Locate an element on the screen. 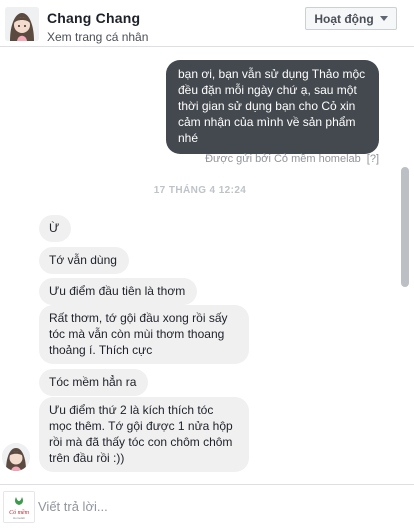 The image size is (414, 529). page-logo-text: Cỏ mềm is located at coordinates (19, 512).